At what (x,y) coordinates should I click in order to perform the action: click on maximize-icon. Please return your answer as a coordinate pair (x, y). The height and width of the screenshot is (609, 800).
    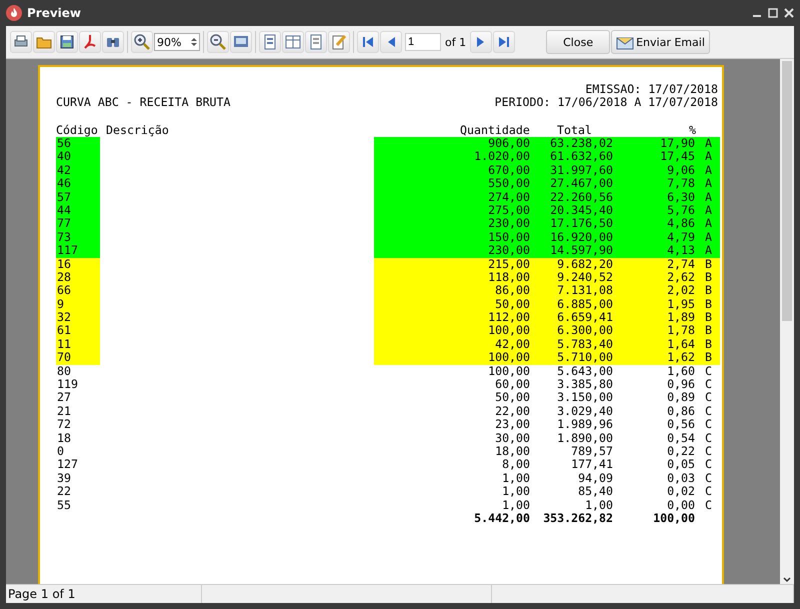
    Looking at the image, I should click on (773, 13).